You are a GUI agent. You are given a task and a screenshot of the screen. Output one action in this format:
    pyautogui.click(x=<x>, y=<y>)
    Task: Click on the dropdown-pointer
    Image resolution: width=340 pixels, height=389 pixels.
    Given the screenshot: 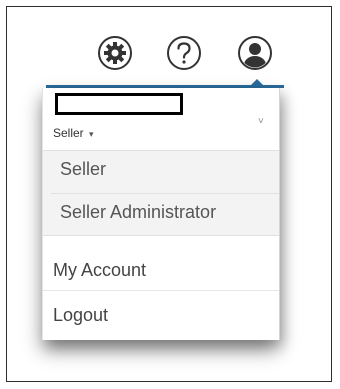 What is the action you would take?
    pyautogui.click(x=257, y=82)
    